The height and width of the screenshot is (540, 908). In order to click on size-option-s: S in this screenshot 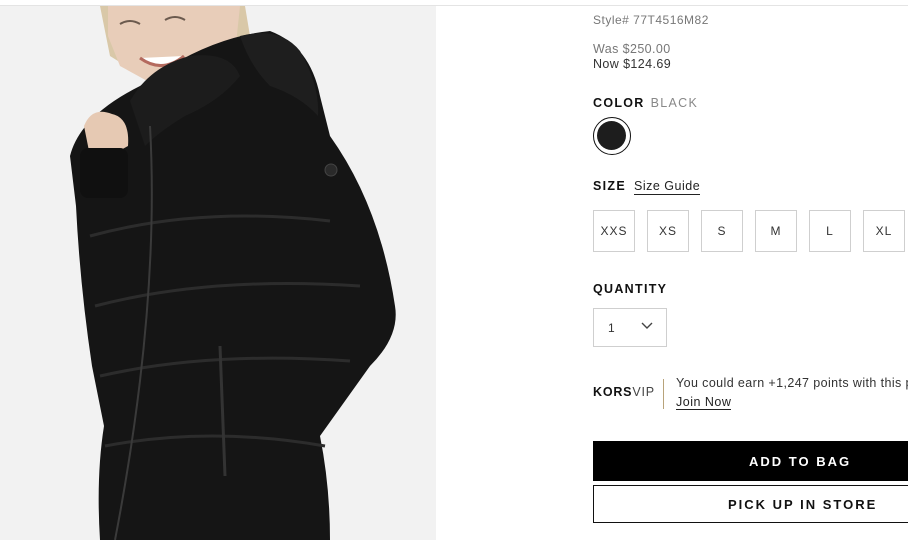, I will do `click(722, 231)`.